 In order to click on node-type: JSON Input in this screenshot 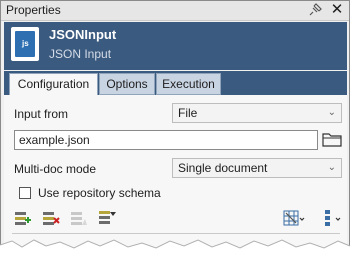, I will do `click(80, 54)`.